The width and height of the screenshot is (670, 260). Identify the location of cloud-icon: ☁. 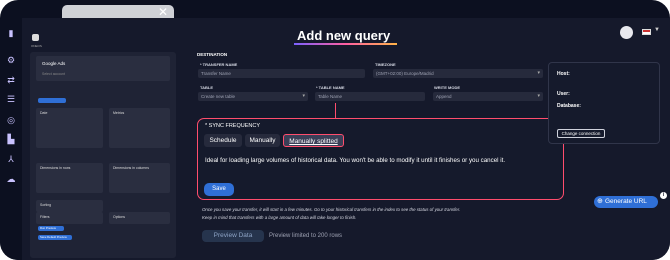
(11, 179).